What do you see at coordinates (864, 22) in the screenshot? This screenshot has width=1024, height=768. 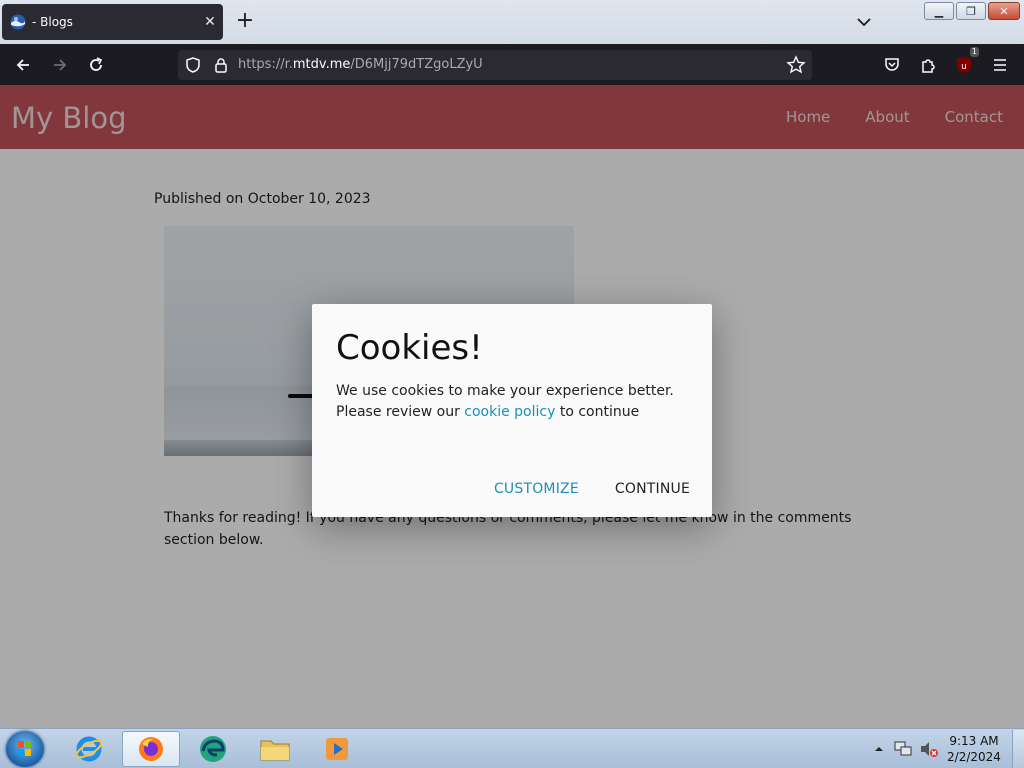 I see `list-all-tabs-chevron-icon` at bounding box center [864, 22].